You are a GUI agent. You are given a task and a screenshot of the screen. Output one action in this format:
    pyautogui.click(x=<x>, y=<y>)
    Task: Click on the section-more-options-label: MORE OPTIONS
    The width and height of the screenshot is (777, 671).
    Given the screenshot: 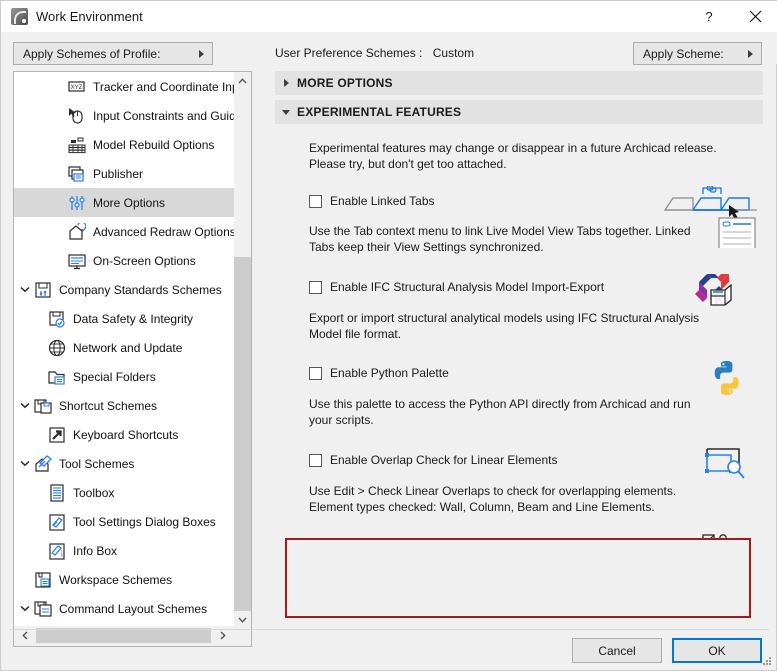 What is the action you would take?
    pyautogui.click(x=345, y=83)
    